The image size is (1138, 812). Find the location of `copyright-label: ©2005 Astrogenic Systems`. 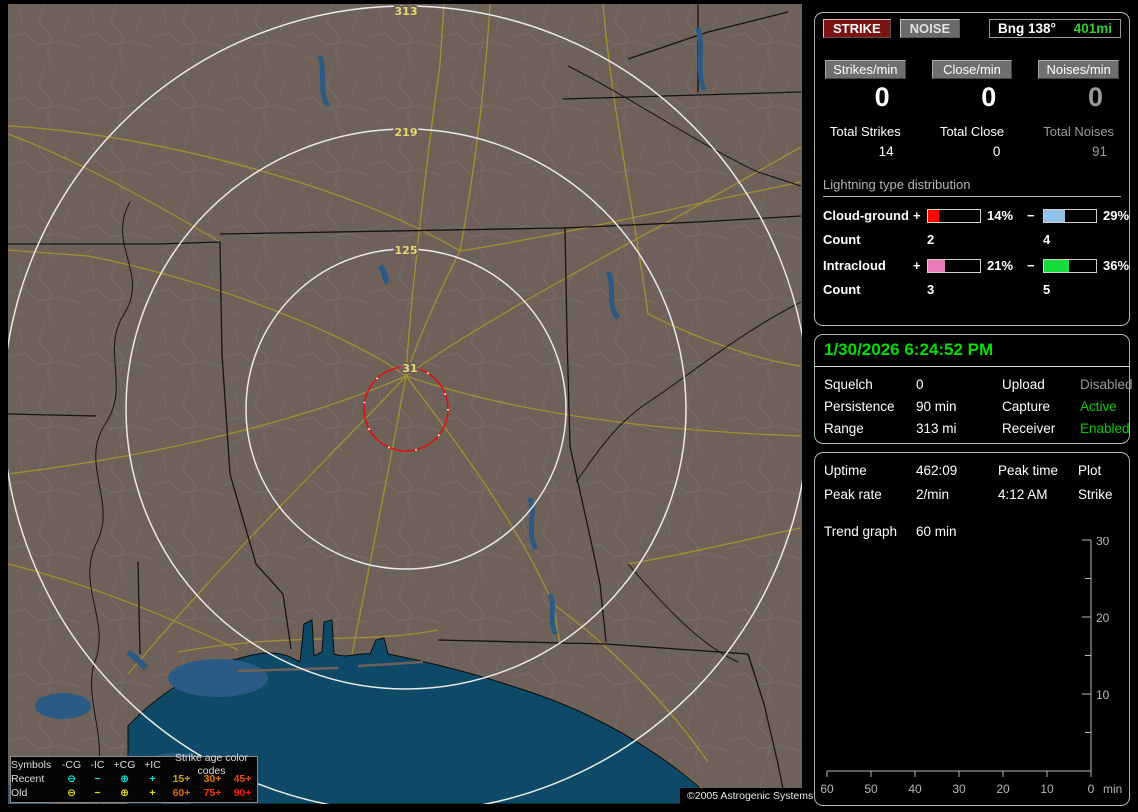

copyright-label: ©2005 Astrogenic Systems is located at coordinates (750, 796).